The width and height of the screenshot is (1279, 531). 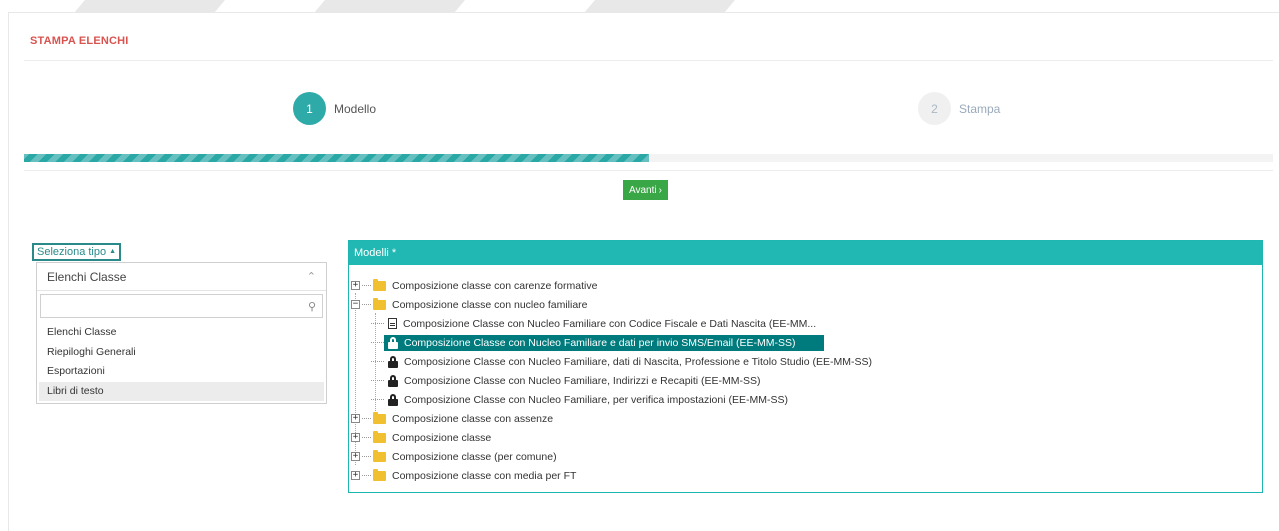 I want to click on tree-folder: + Composizione classe (per comune), so click(x=805, y=456).